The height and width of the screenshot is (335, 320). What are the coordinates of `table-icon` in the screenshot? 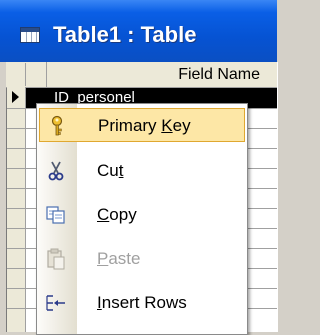 It's located at (30, 35).